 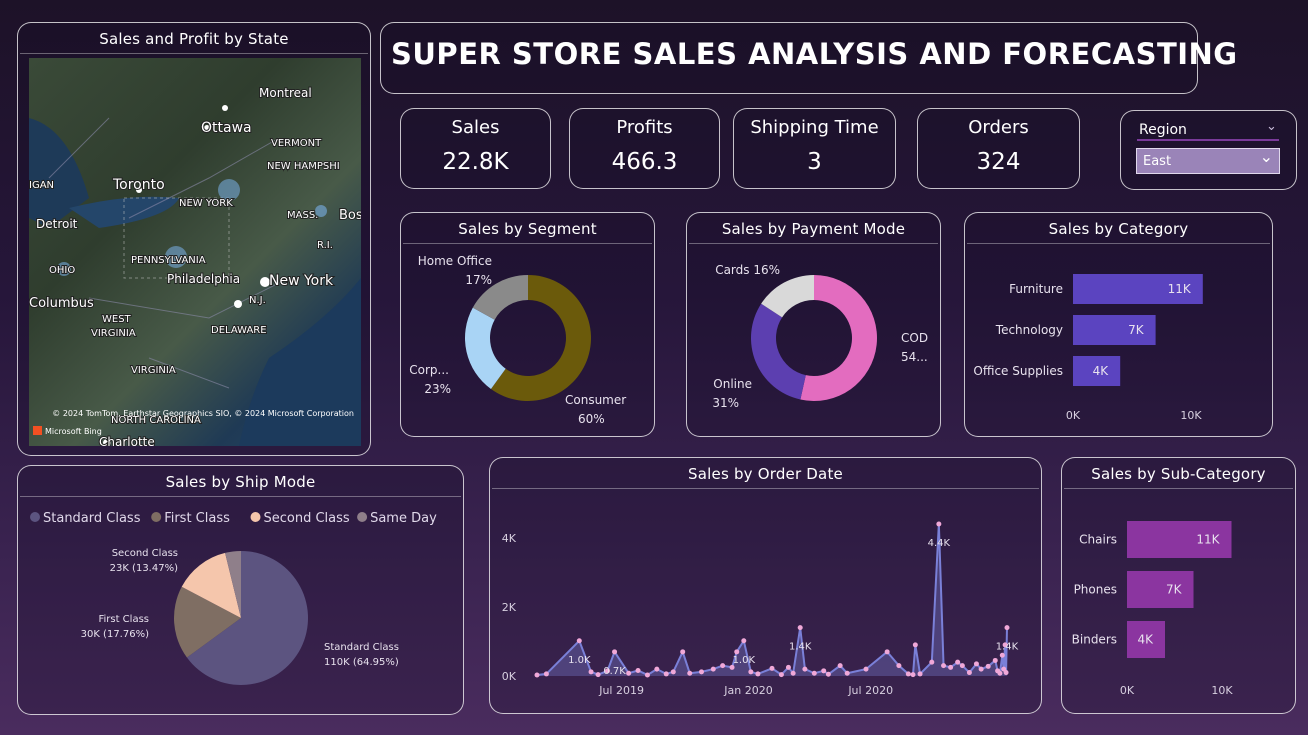 I want to click on payment-donut: COD 54... Online 31% Cards 16%, so click(x=814, y=325).